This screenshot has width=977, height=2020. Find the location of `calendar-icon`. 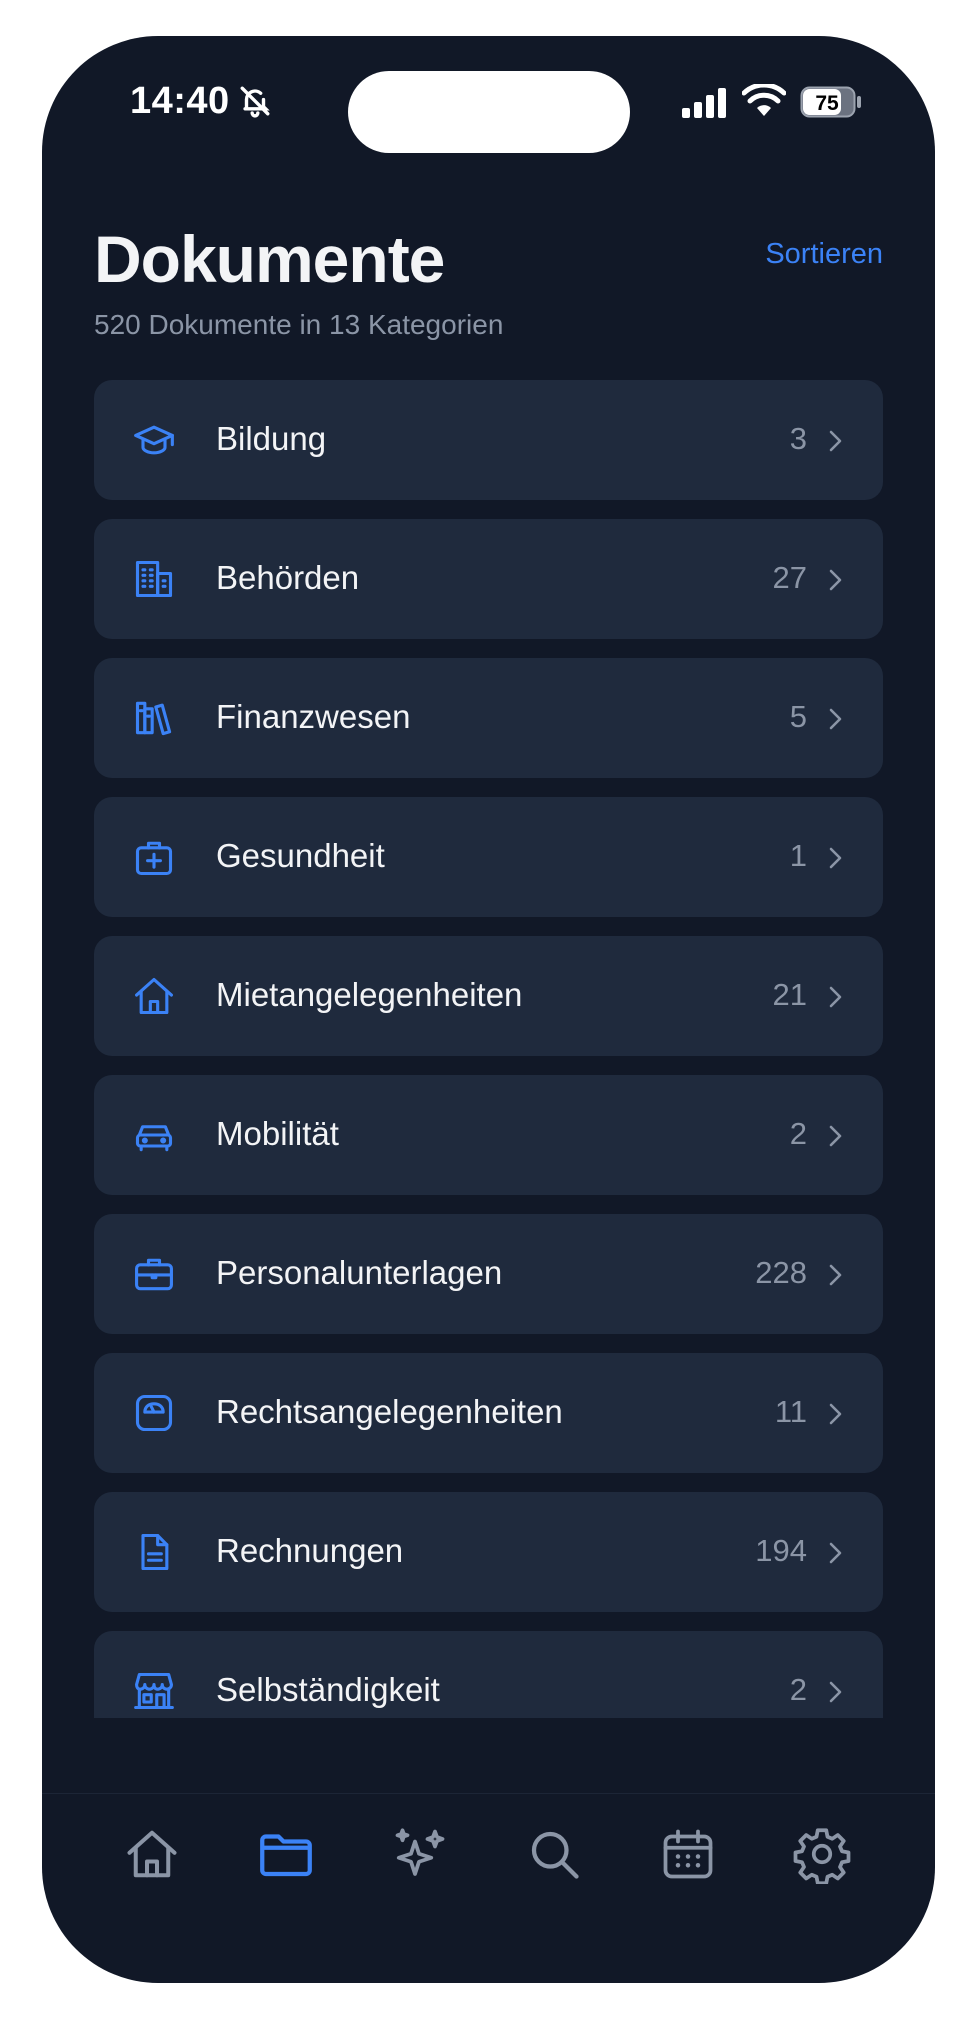

calendar-icon is located at coordinates (688, 1854).